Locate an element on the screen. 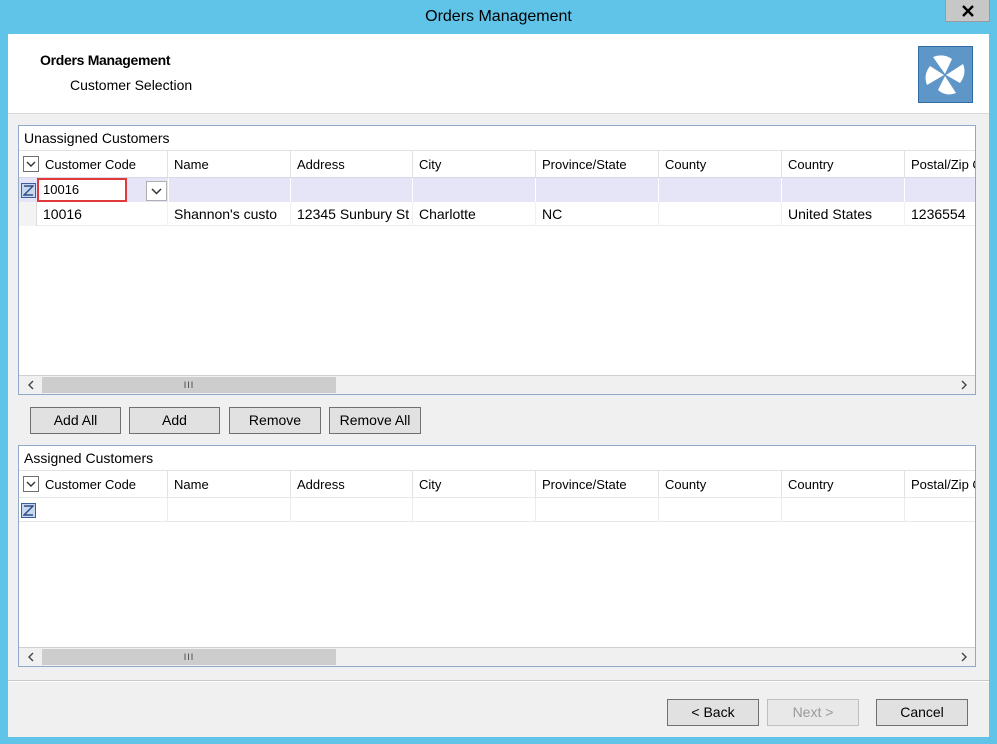 The height and width of the screenshot is (744, 997). cell-county is located at coordinates (720, 214).